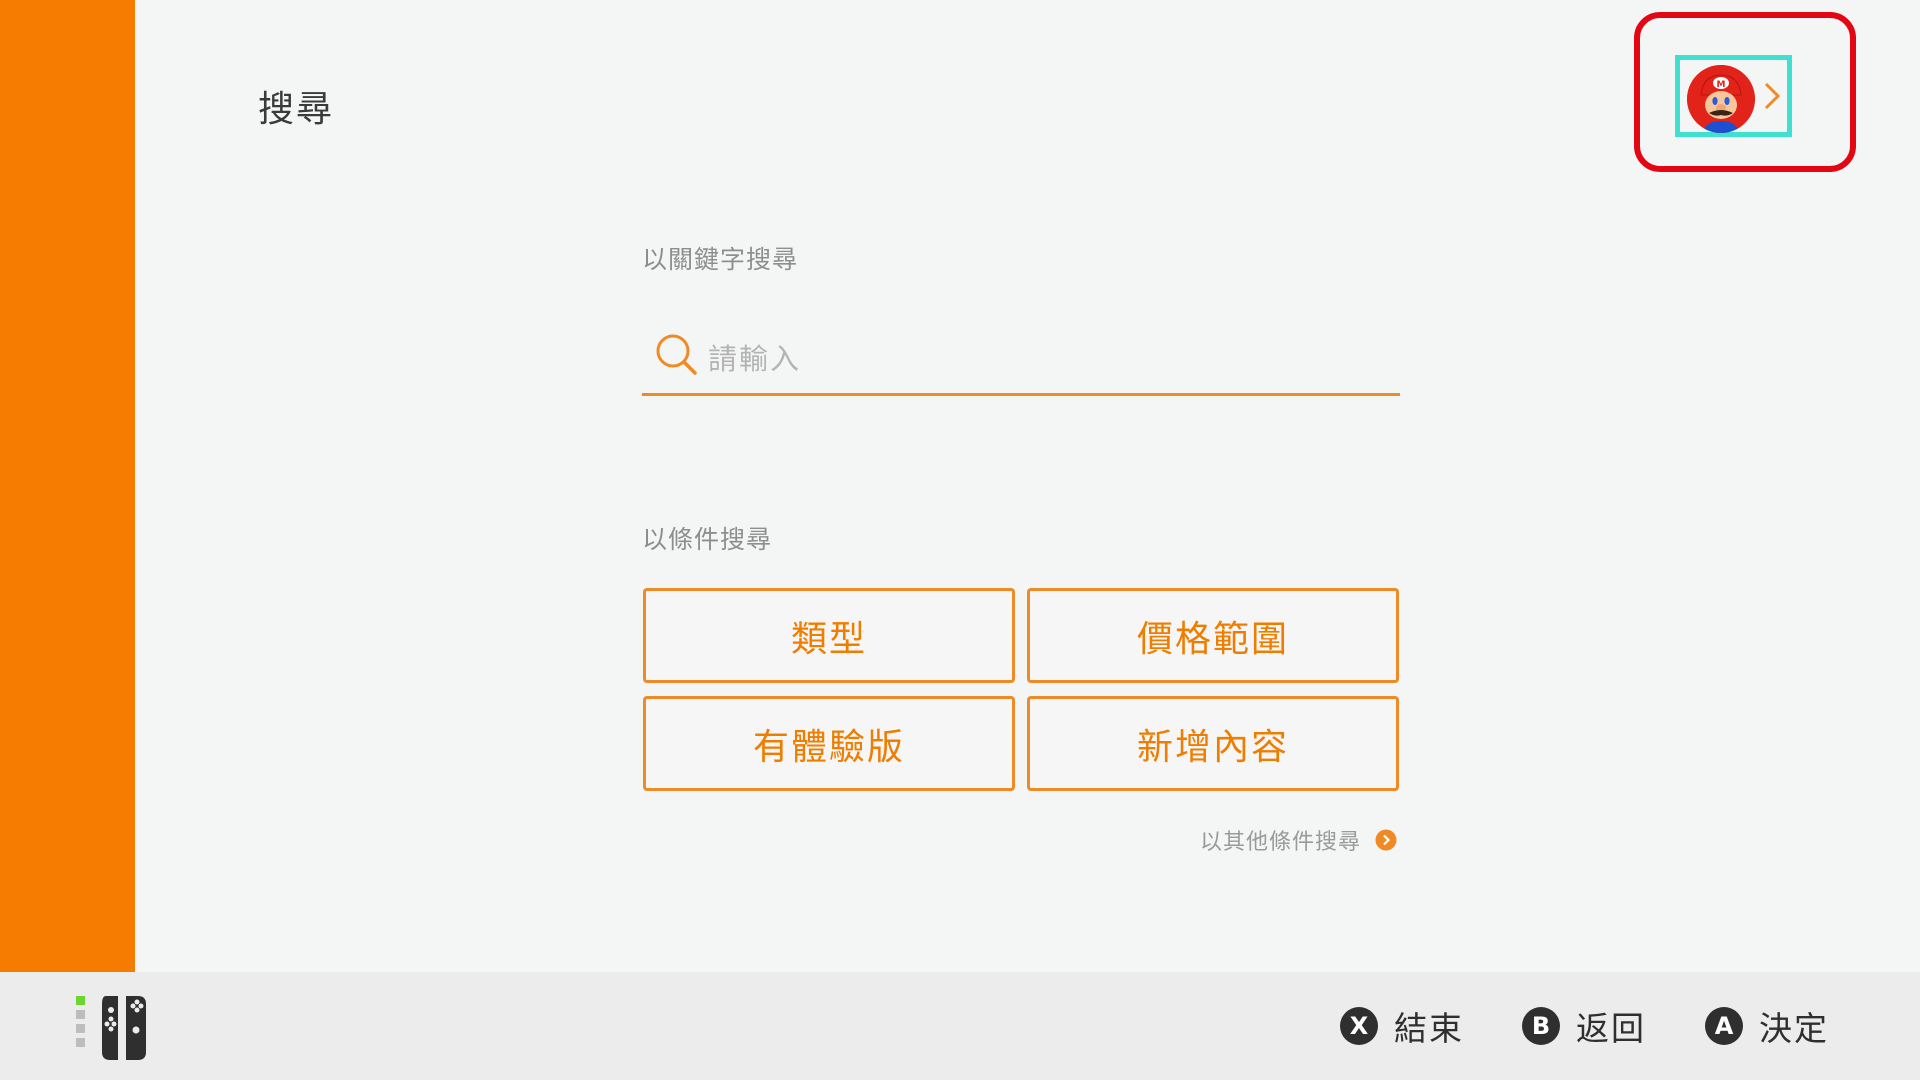 This screenshot has width=1920, height=1080. What do you see at coordinates (707, 539) in the screenshot?
I see `condition-search-label: 以條件搜尋` at bounding box center [707, 539].